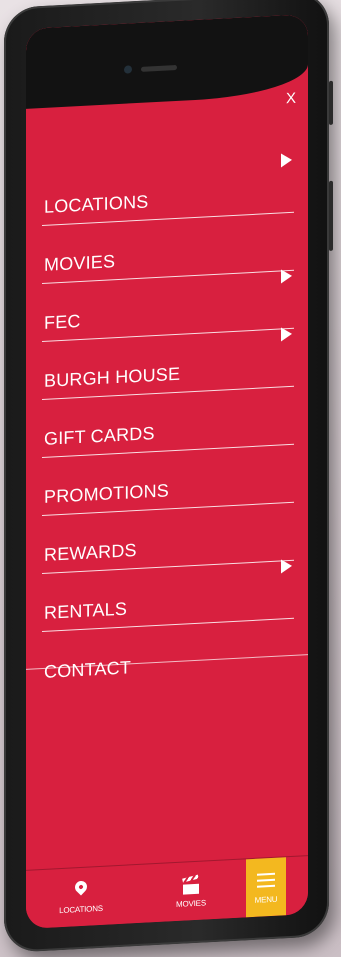  What do you see at coordinates (90, 552) in the screenshot?
I see `menu-item-label: REWARDS` at bounding box center [90, 552].